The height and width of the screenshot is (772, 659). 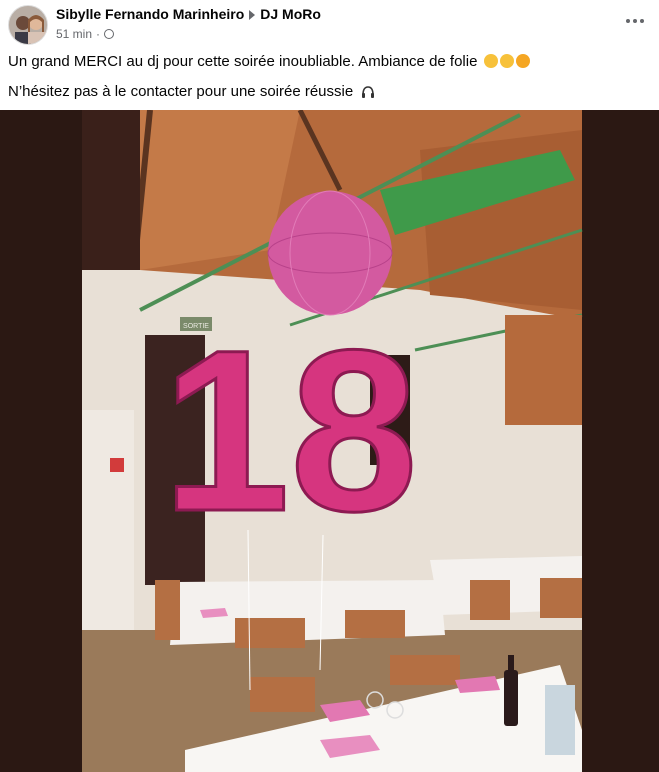 What do you see at coordinates (252, 15) in the screenshot?
I see `right-arrow-icon` at bounding box center [252, 15].